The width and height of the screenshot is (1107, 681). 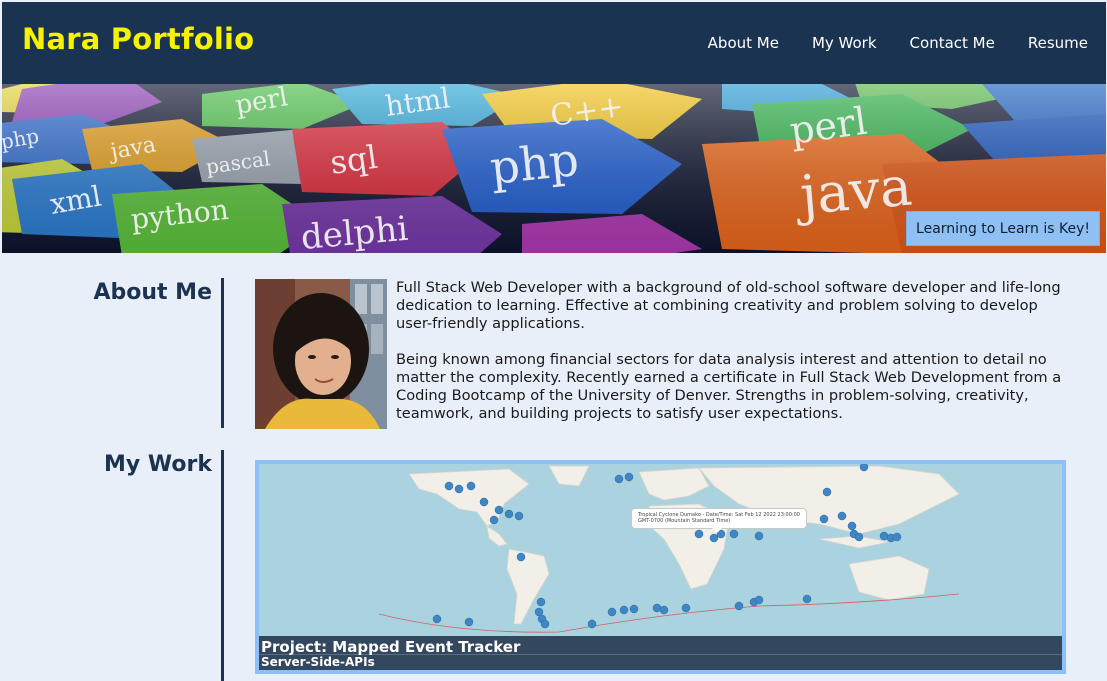 What do you see at coordinates (853, 190) in the screenshot?
I see `hero-tile-label: java` at bounding box center [853, 190].